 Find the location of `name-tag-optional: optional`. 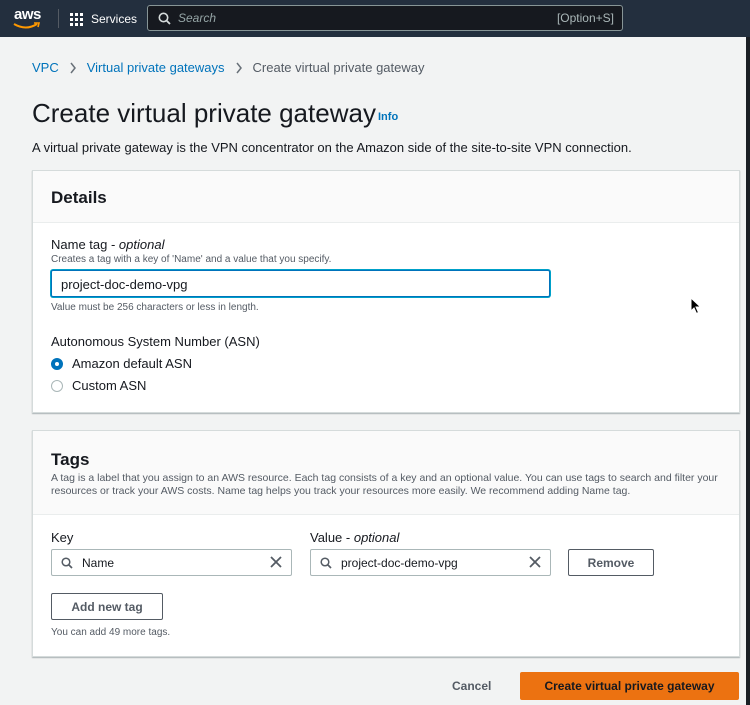

name-tag-optional: optional is located at coordinates (141, 244).